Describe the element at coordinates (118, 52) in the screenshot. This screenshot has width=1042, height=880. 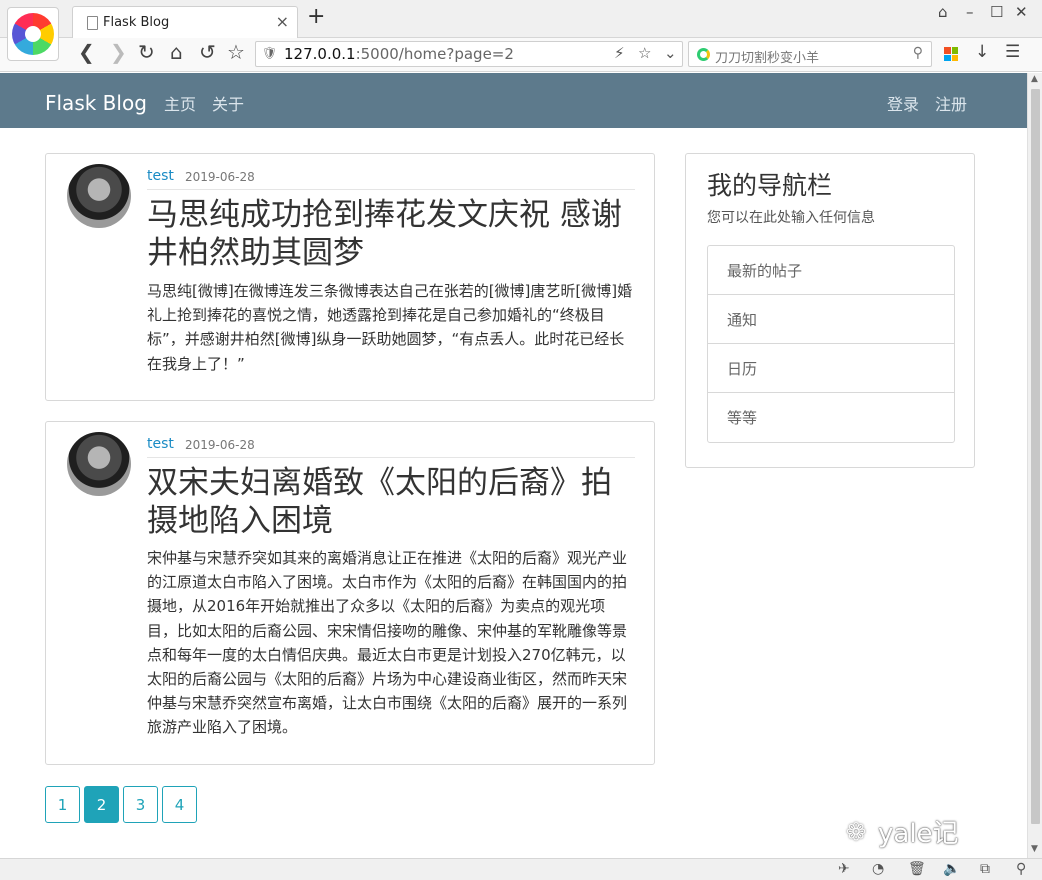
I see `forward-icon: ❯` at that location.